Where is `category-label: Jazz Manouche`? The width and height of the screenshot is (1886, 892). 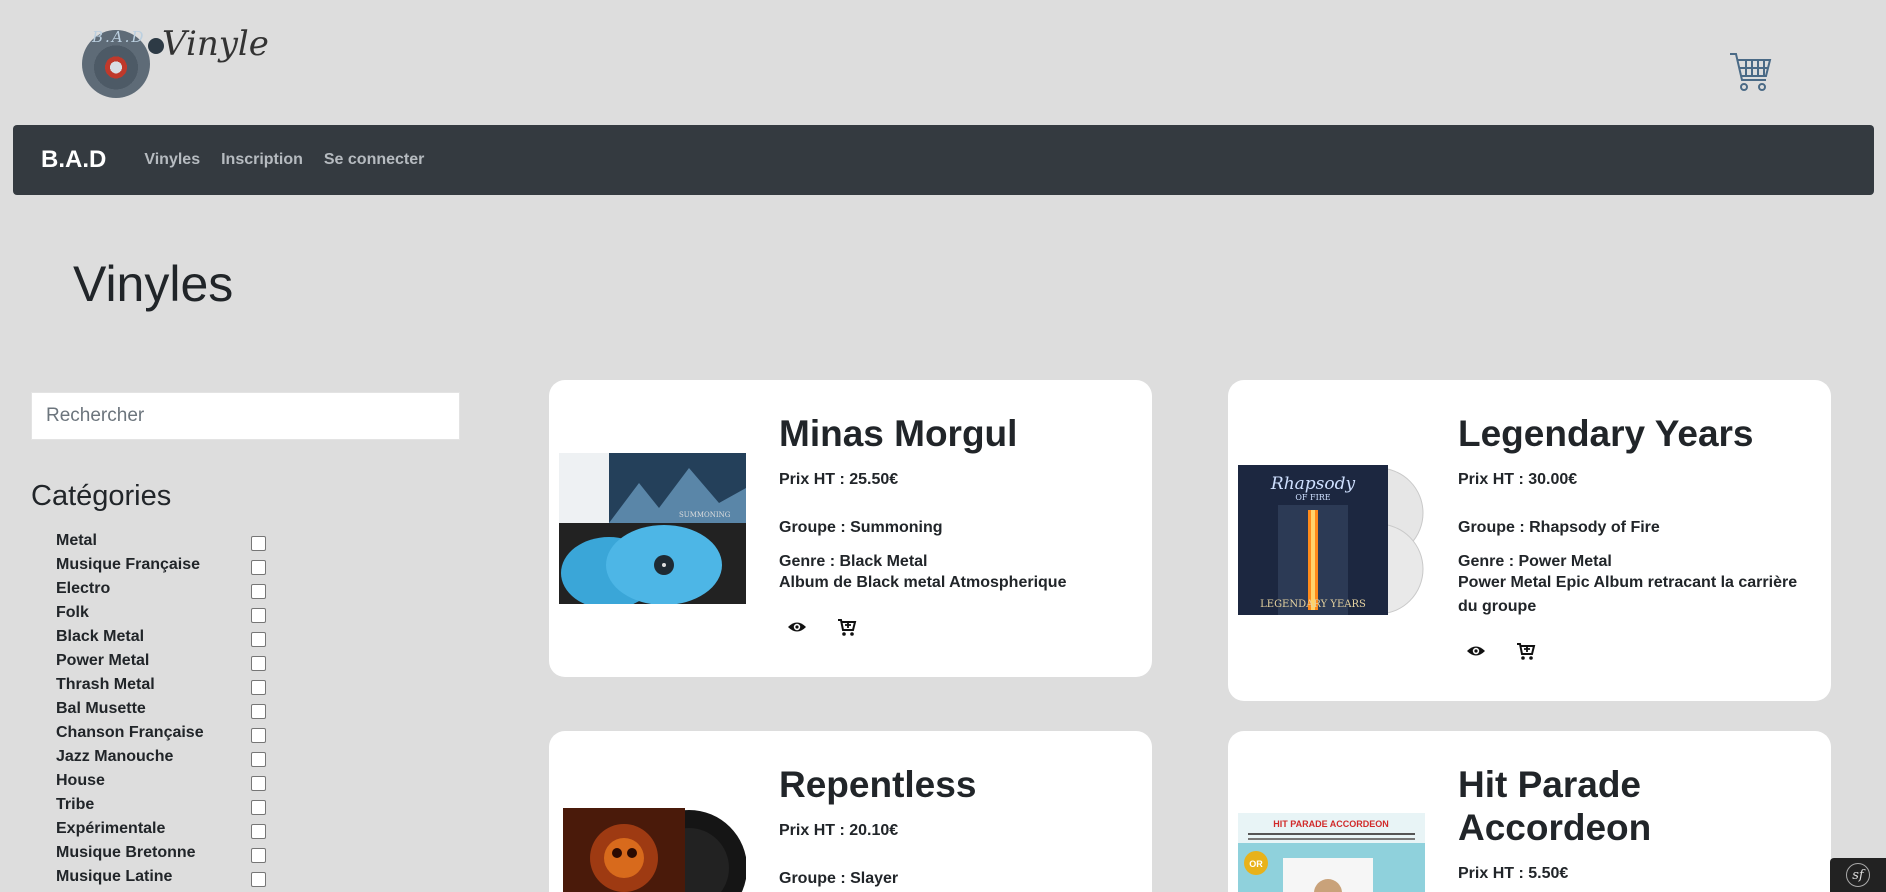
category-label: Jazz Manouche is located at coordinates (115, 756).